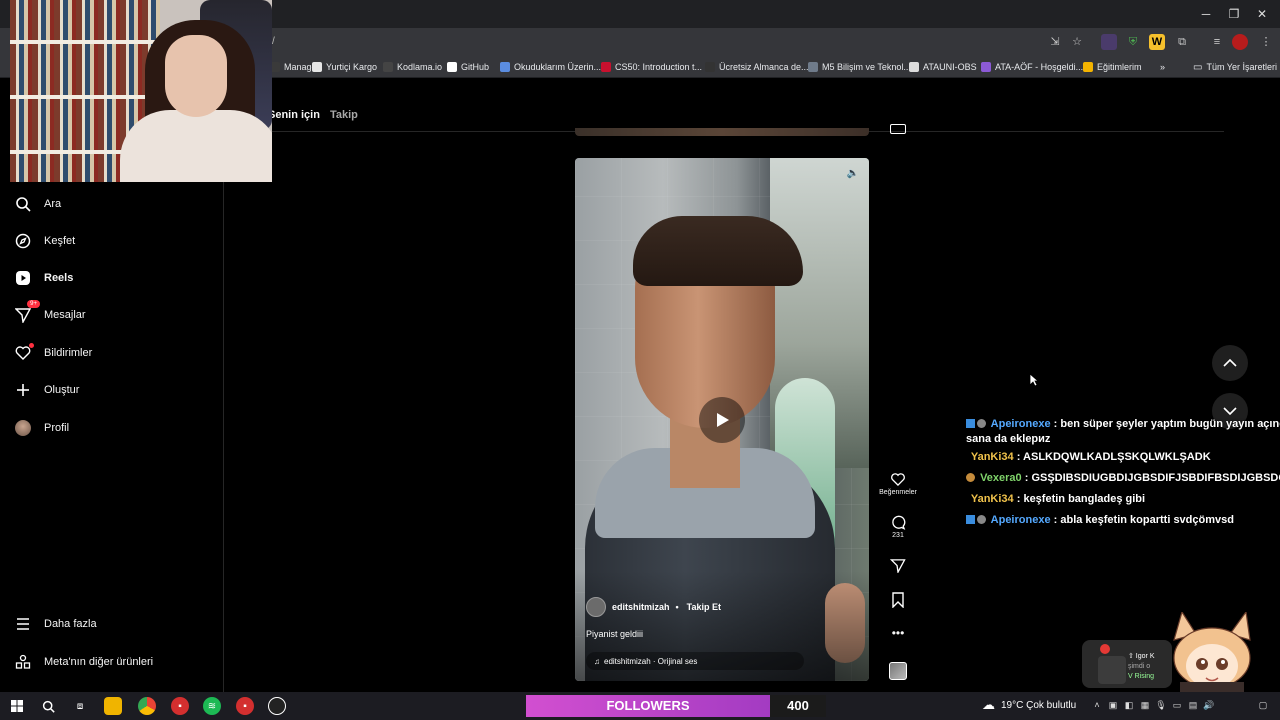 The image size is (1280, 720). I want to click on tray-icon: ▦, so click(1145, 705).